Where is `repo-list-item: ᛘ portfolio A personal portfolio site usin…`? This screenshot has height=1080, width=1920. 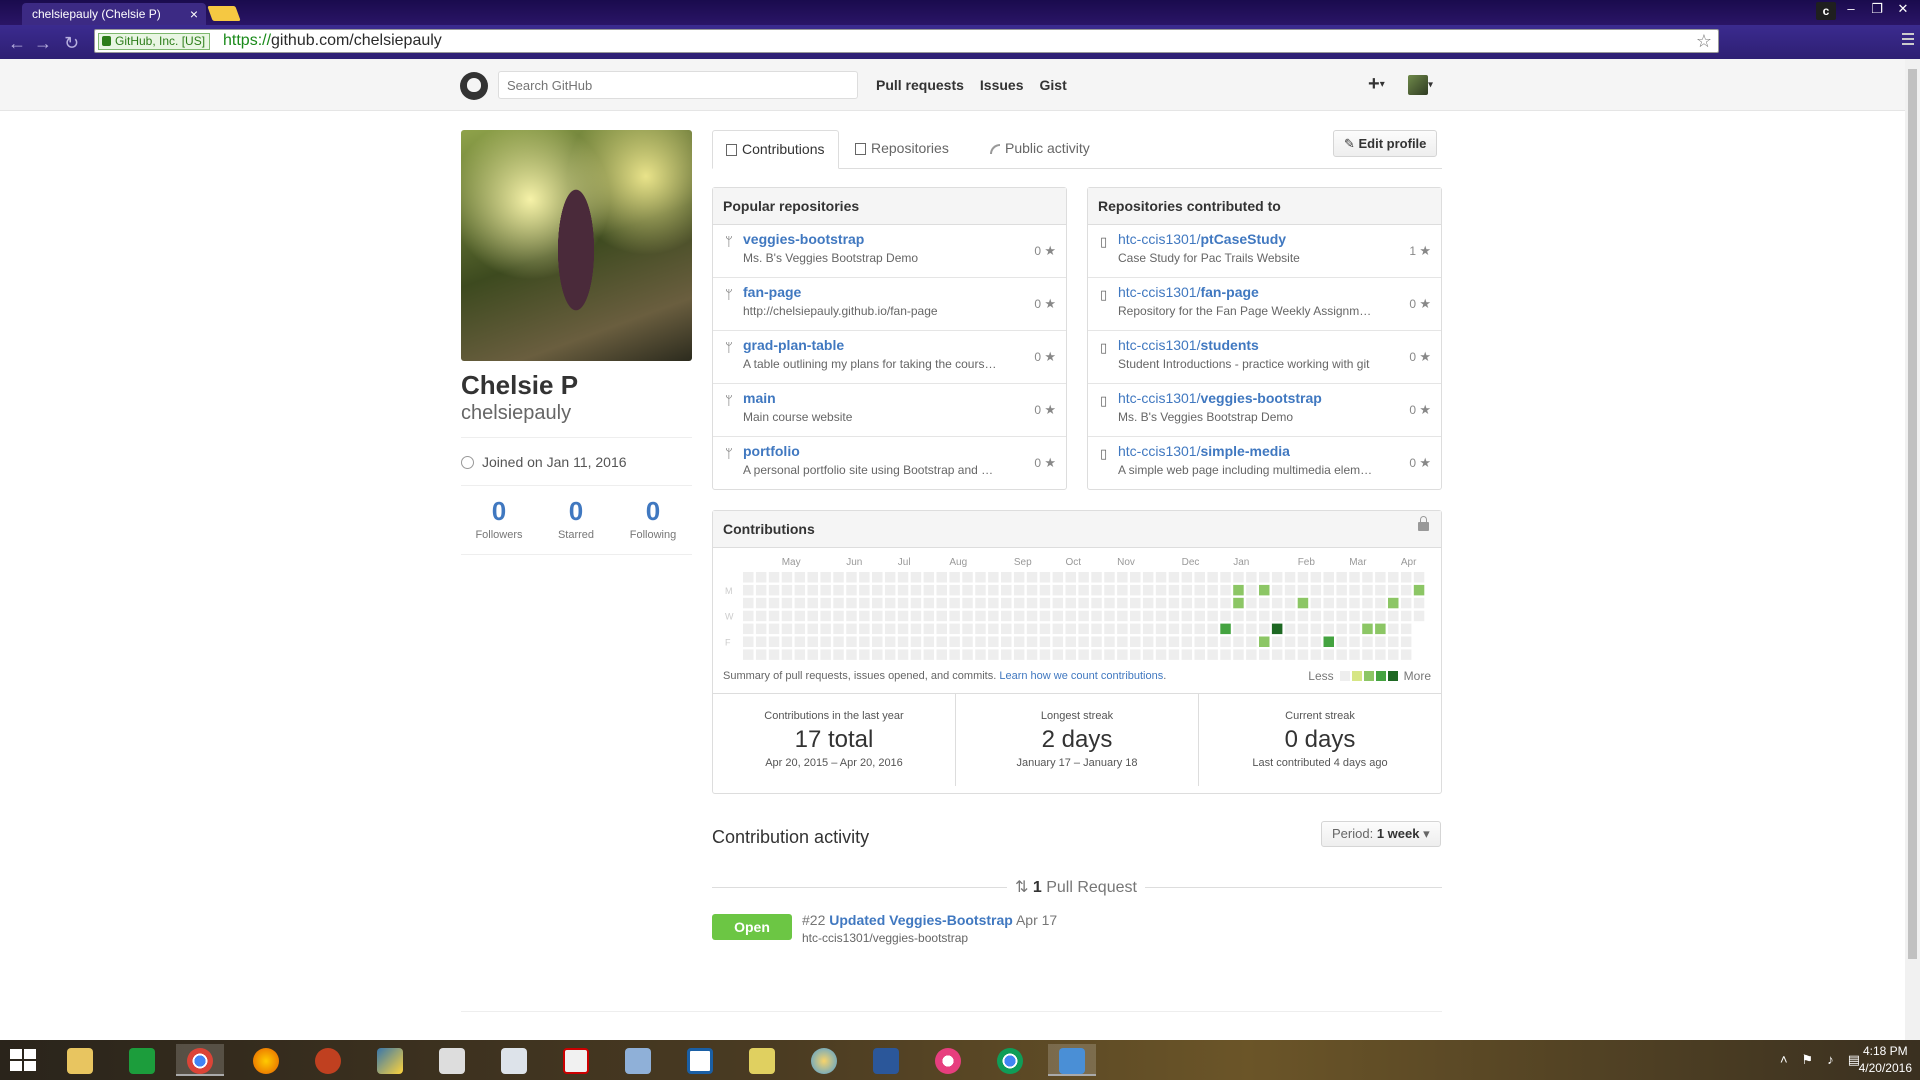
repo-list-item: ᛘ portfolio A personal portfolio site usin… is located at coordinates (889, 463).